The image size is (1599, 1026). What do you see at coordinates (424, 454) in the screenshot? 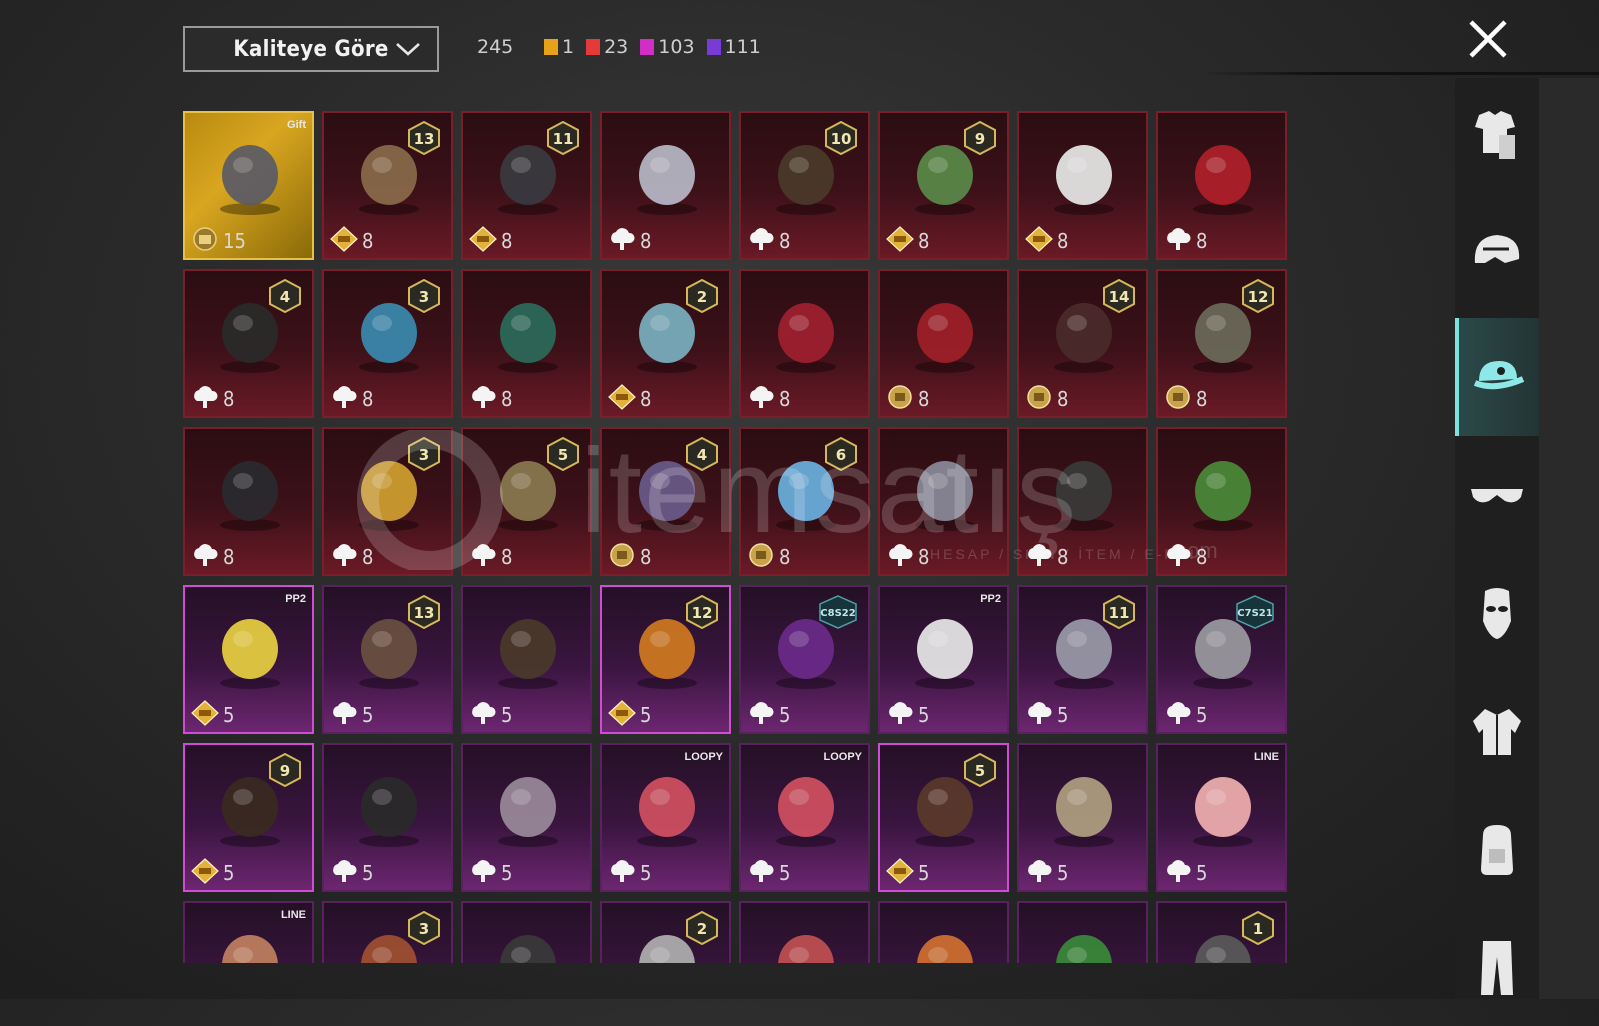
I see `tier-badge-icon: 3` at bounding box center [424, 454].